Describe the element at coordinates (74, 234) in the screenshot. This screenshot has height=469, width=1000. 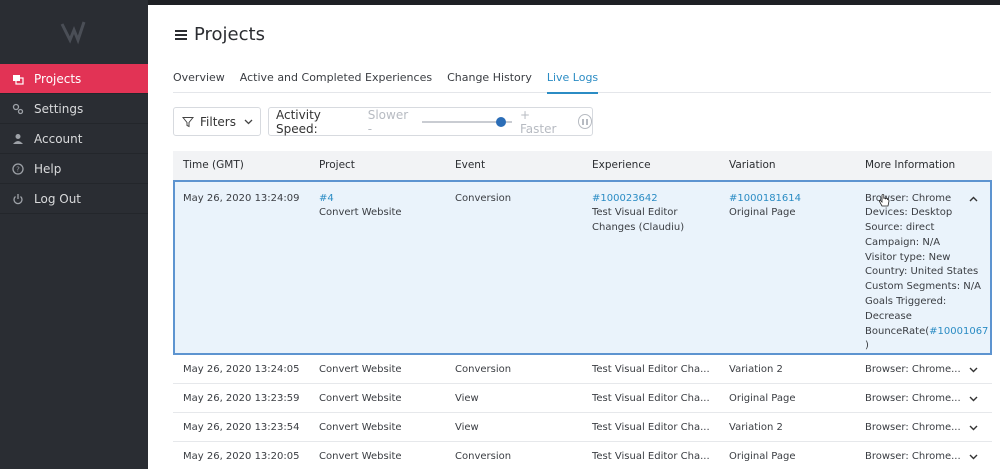
I see `sidebar: Projects Settings Account ? Help Log Out` at that location.